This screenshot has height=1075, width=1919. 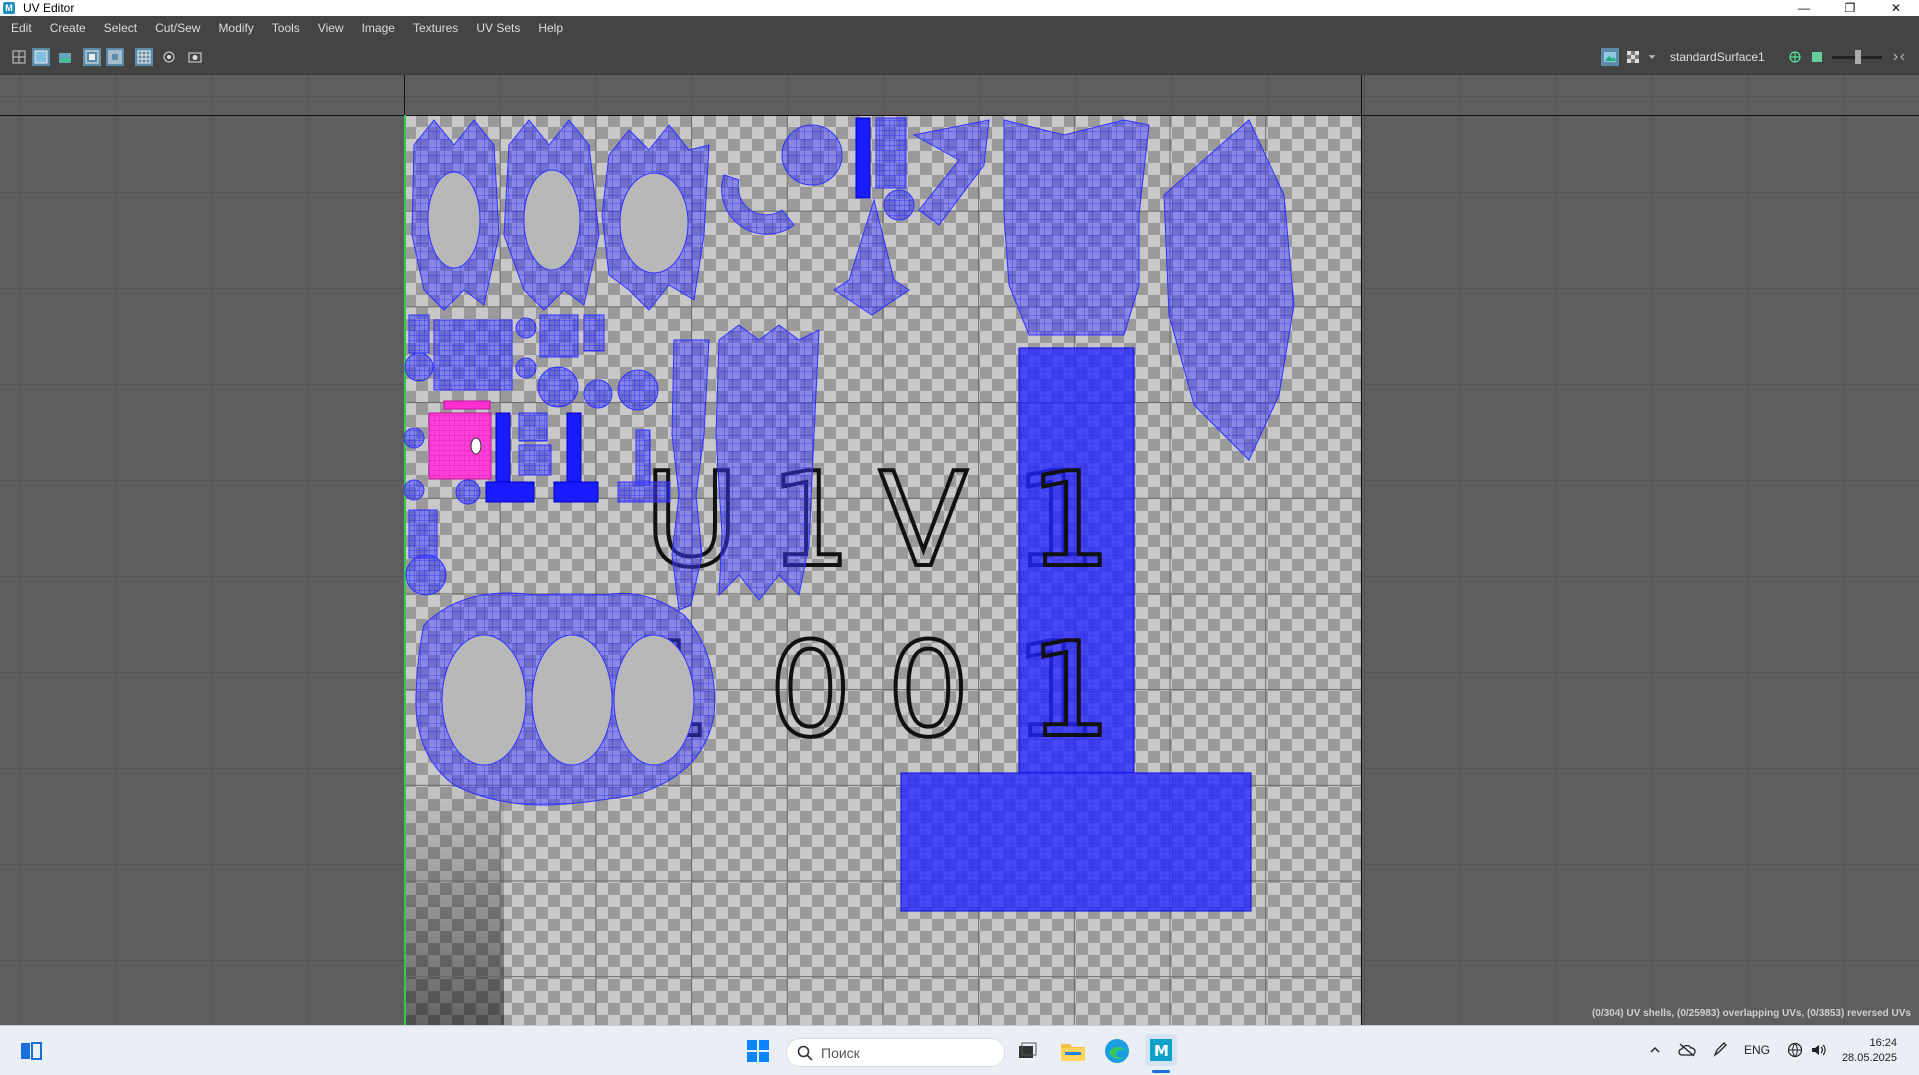 What do you see at coordinates (531, 362) in the screenshot?
I see `uv-shell-small-parts` at bounding box center [531, 362].